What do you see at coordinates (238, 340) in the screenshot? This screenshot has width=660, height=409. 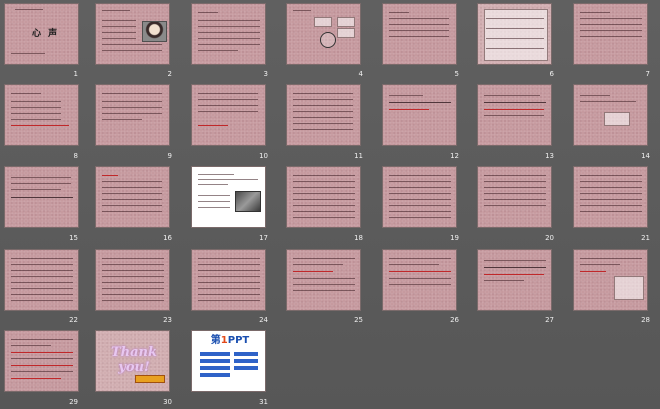 I see `logo-text-rest: PPT` at bounding box center [238, 340].